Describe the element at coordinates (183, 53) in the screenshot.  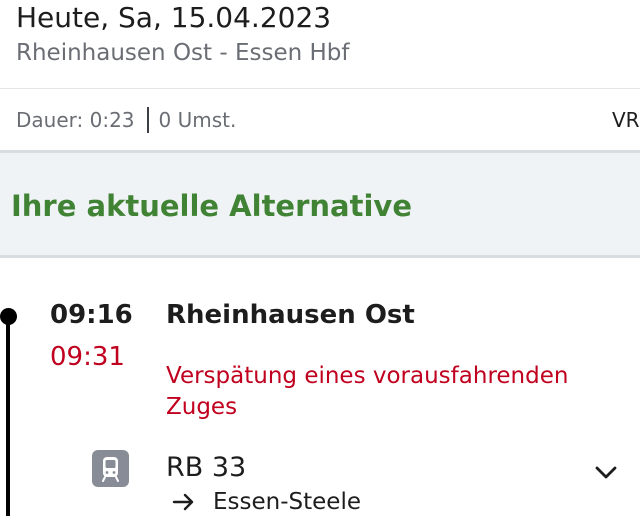
I see `route-title: Rheinhausen Ost - Essen Hbf` at that location.